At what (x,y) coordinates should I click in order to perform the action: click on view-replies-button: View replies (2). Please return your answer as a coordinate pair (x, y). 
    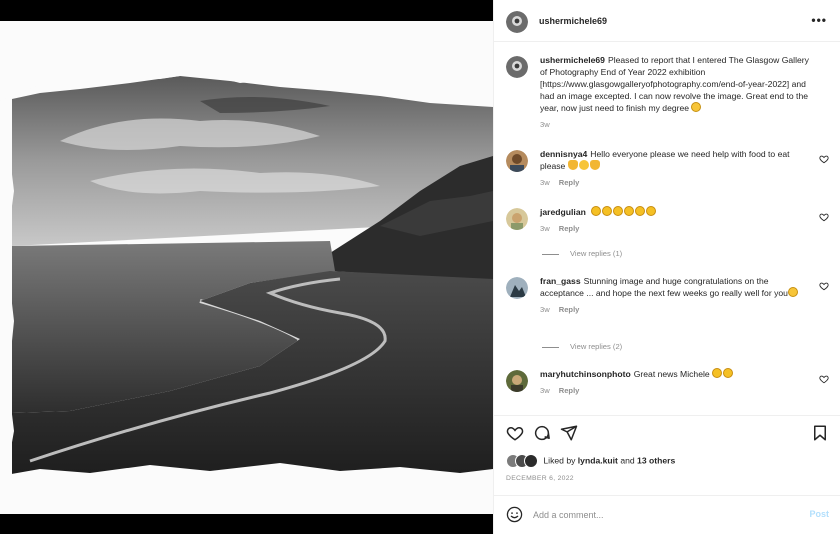
    Looking at the image, I should click on (582, 346).